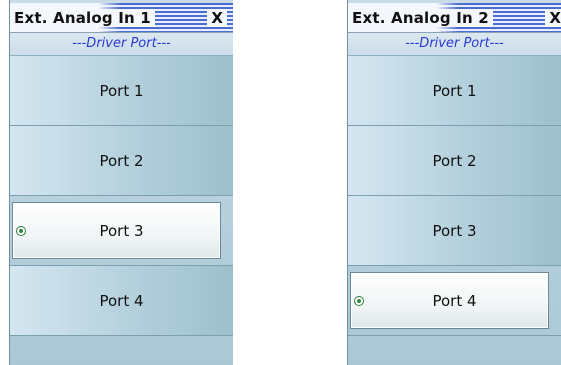 This screenshot has height=365, width=561. I want to click on panel-title: Ext. Analog In 2, so click(422, 18).